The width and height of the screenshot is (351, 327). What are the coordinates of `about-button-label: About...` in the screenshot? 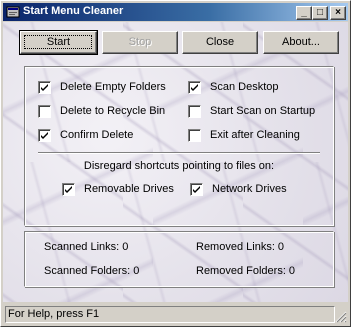 It's located at (301, 42).